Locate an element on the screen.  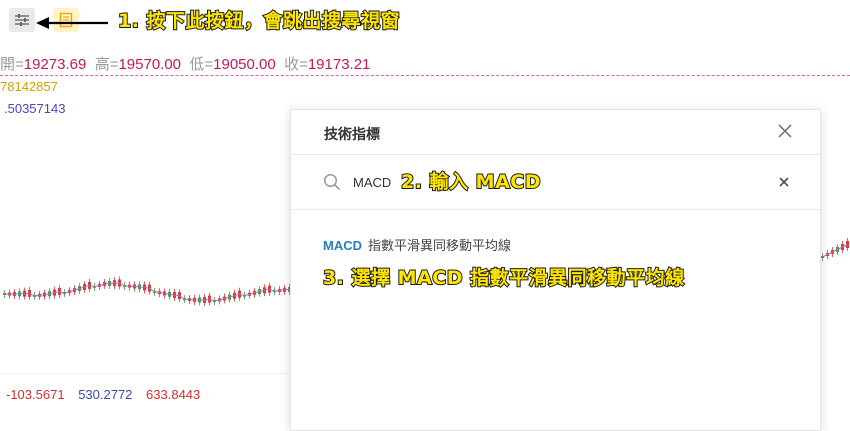
clear-search-button is located at coordinates (784, 182).